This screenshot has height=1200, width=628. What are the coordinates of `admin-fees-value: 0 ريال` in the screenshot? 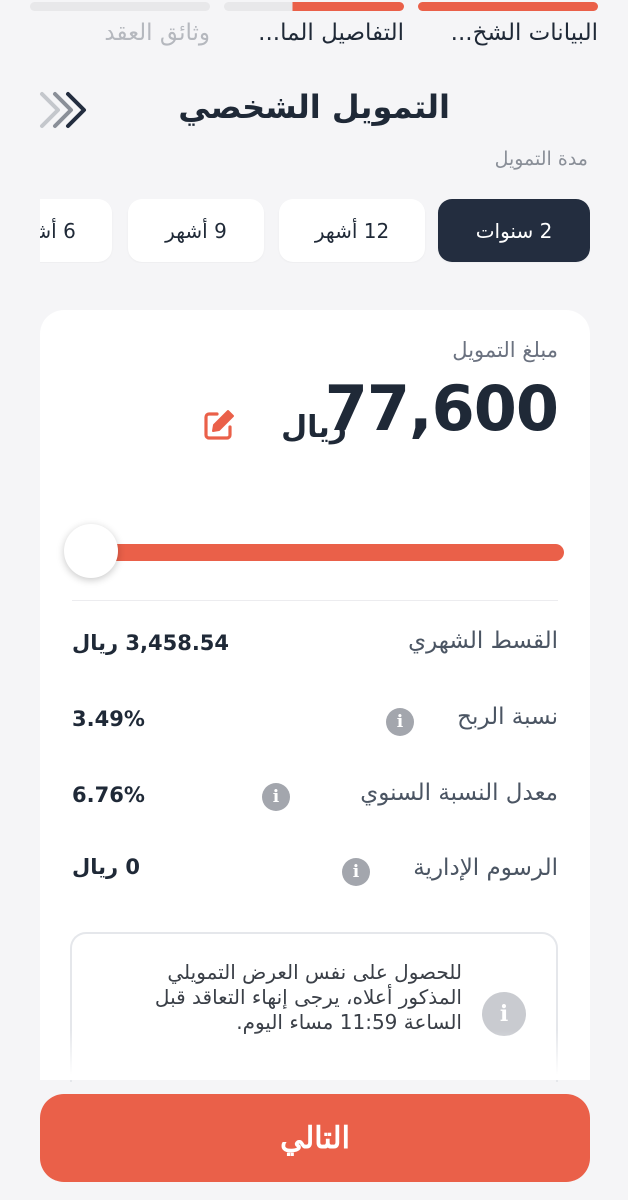 It's located at (106, 867).